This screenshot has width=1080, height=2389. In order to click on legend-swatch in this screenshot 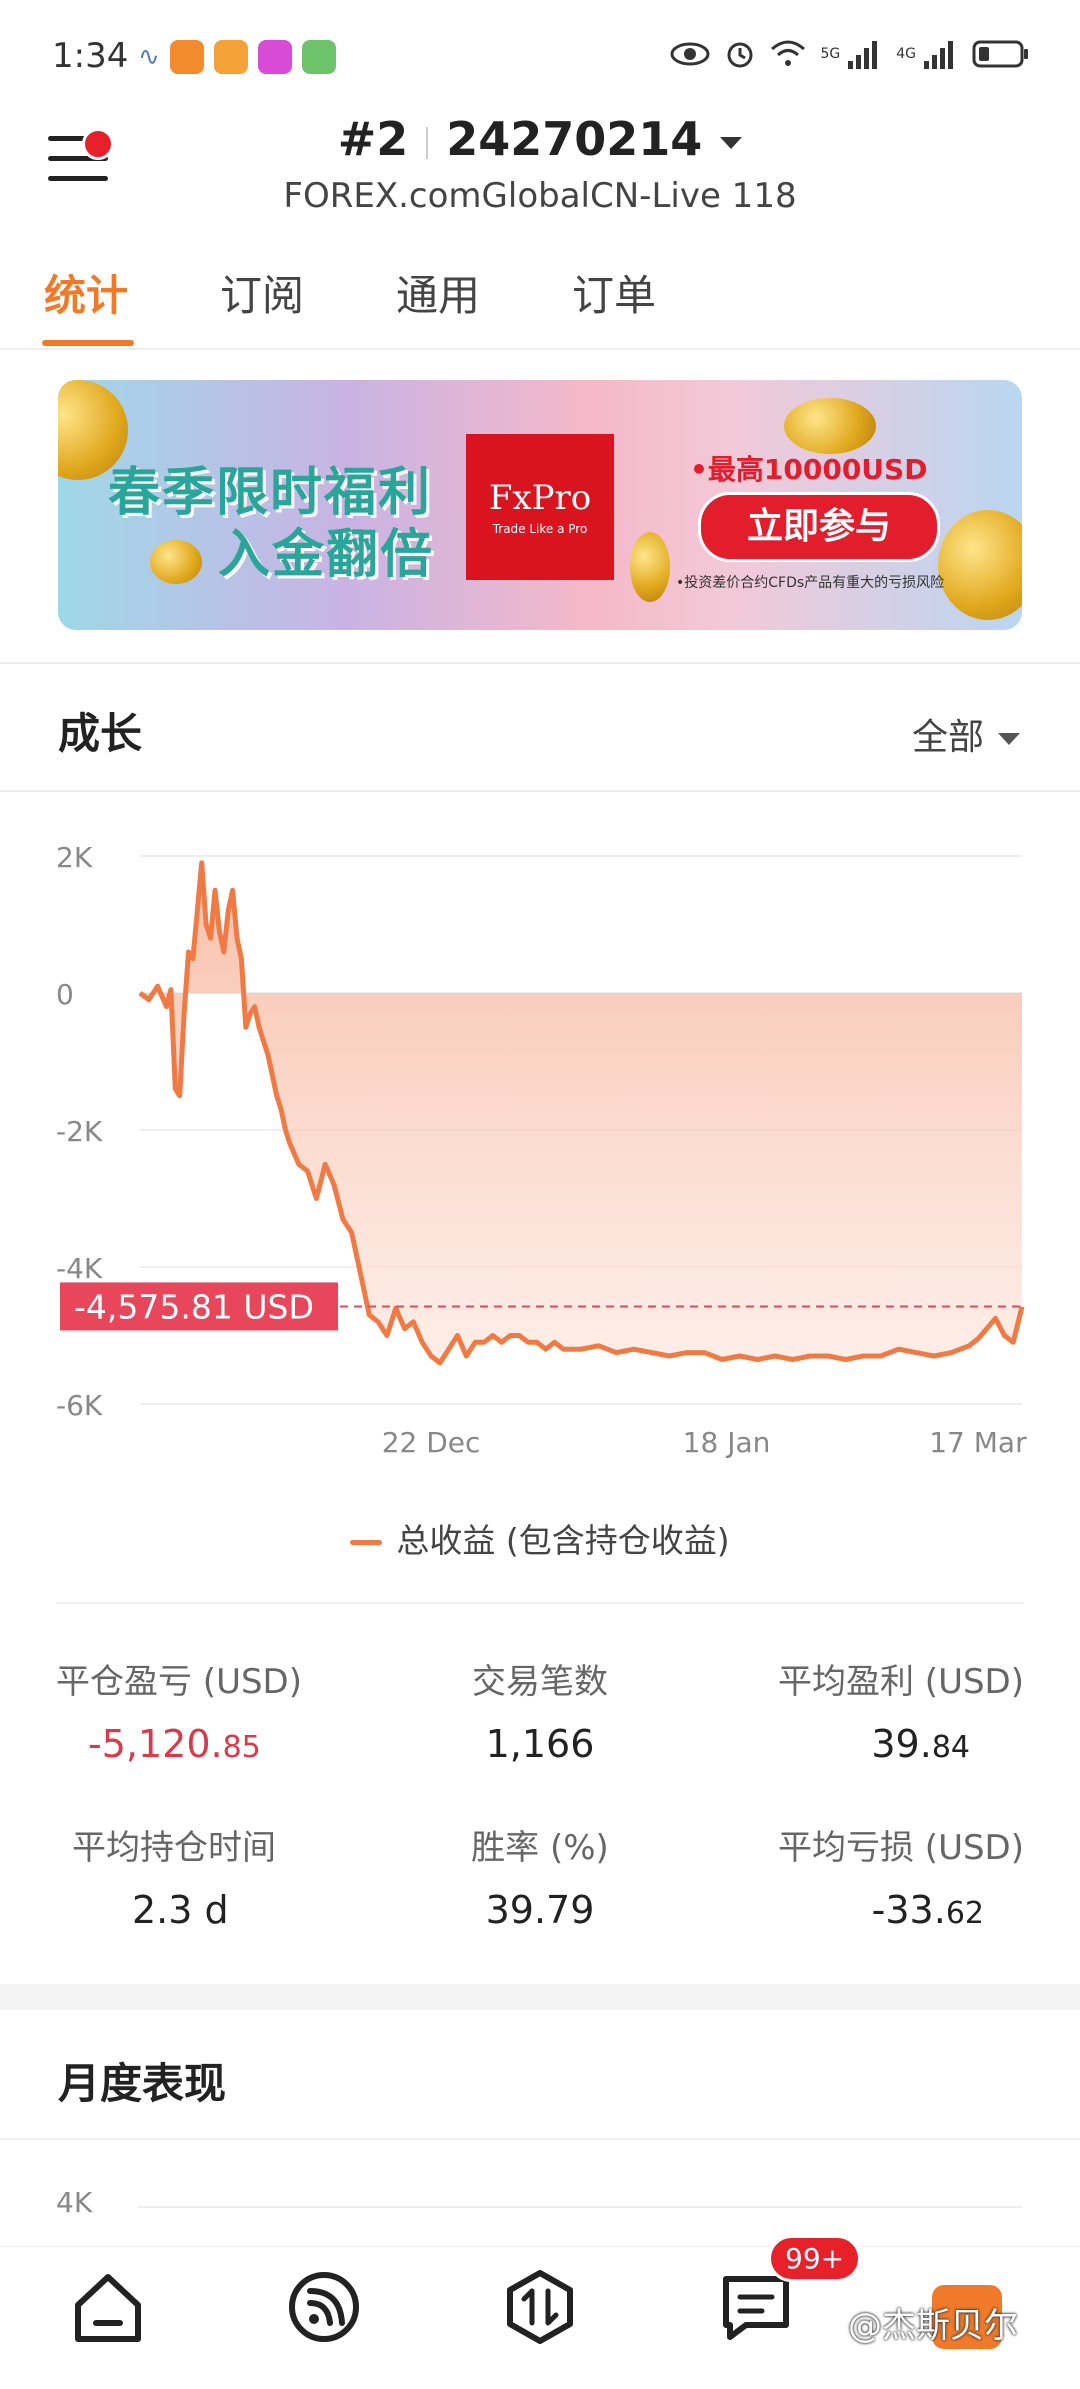, I will do `click(366, 1542)`.